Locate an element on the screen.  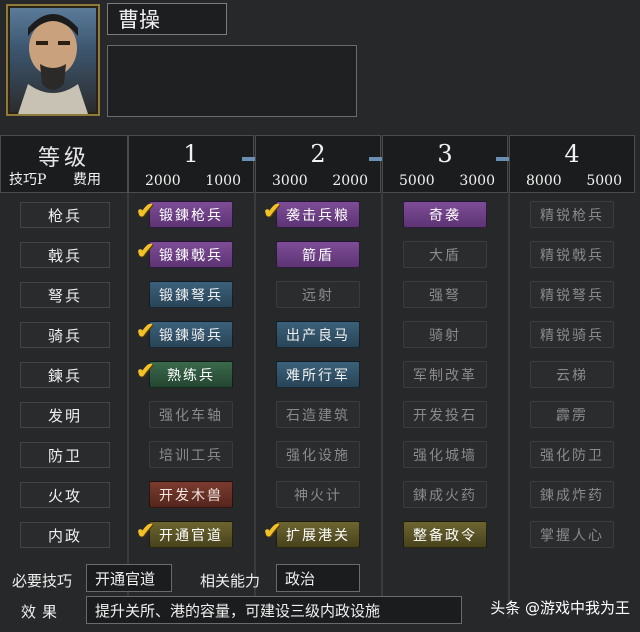
skill-button: ✔ 开通官道 is located at coordinates (184, 533).